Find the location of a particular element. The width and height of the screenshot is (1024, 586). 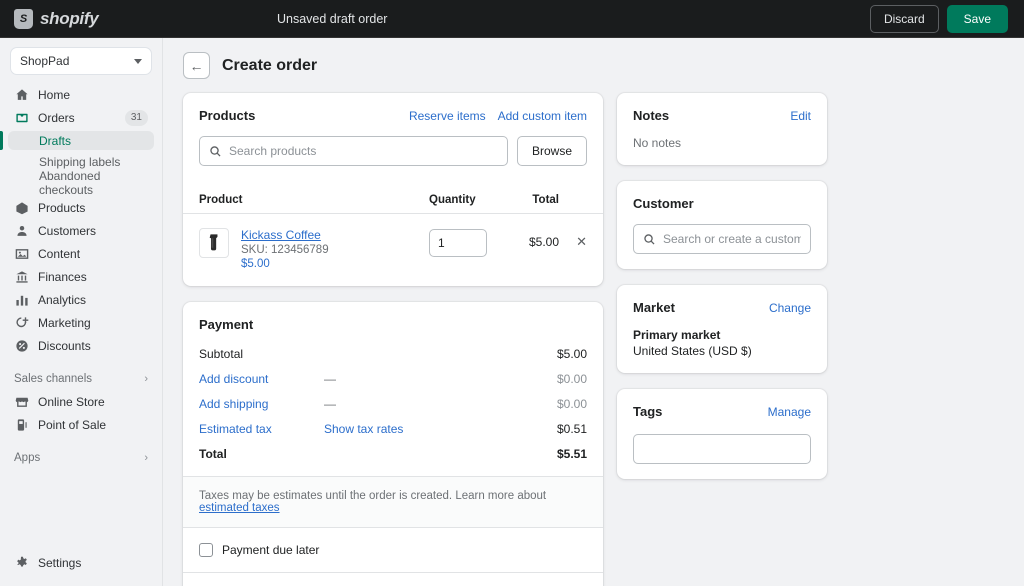

primary-market-label: Primary market is located at coordinates (677, 335).